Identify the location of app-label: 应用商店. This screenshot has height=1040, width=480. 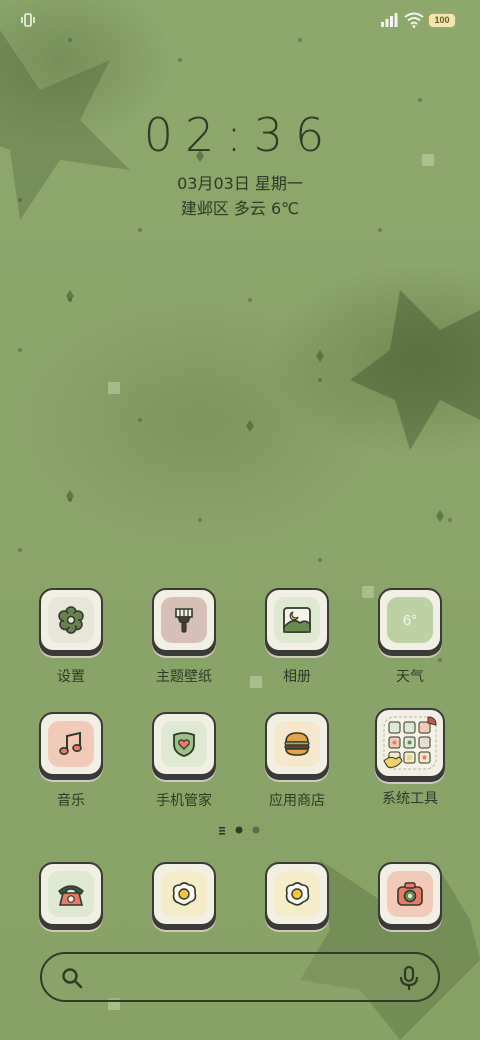
(297, 801).